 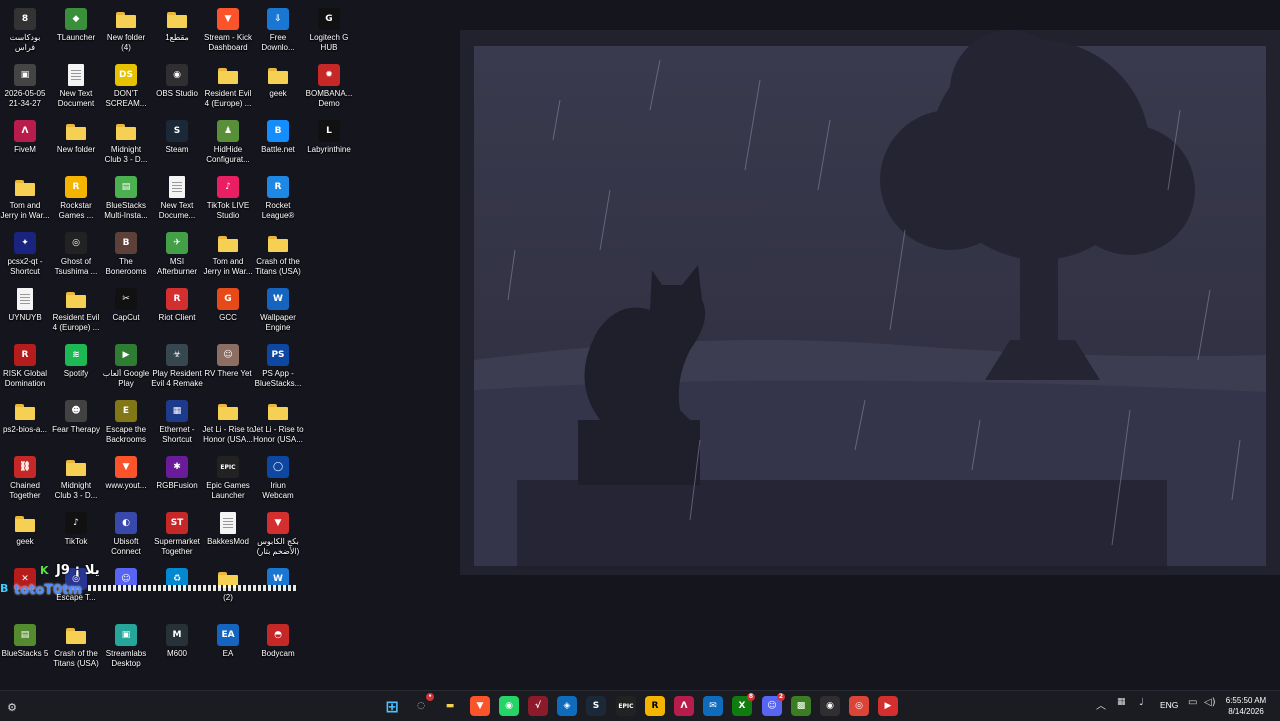 What do you see at coordinates (278, 312) in the screenshot?
I see `desktop-icon: W Wallpaper Engine` at bounding box center [278, 312].